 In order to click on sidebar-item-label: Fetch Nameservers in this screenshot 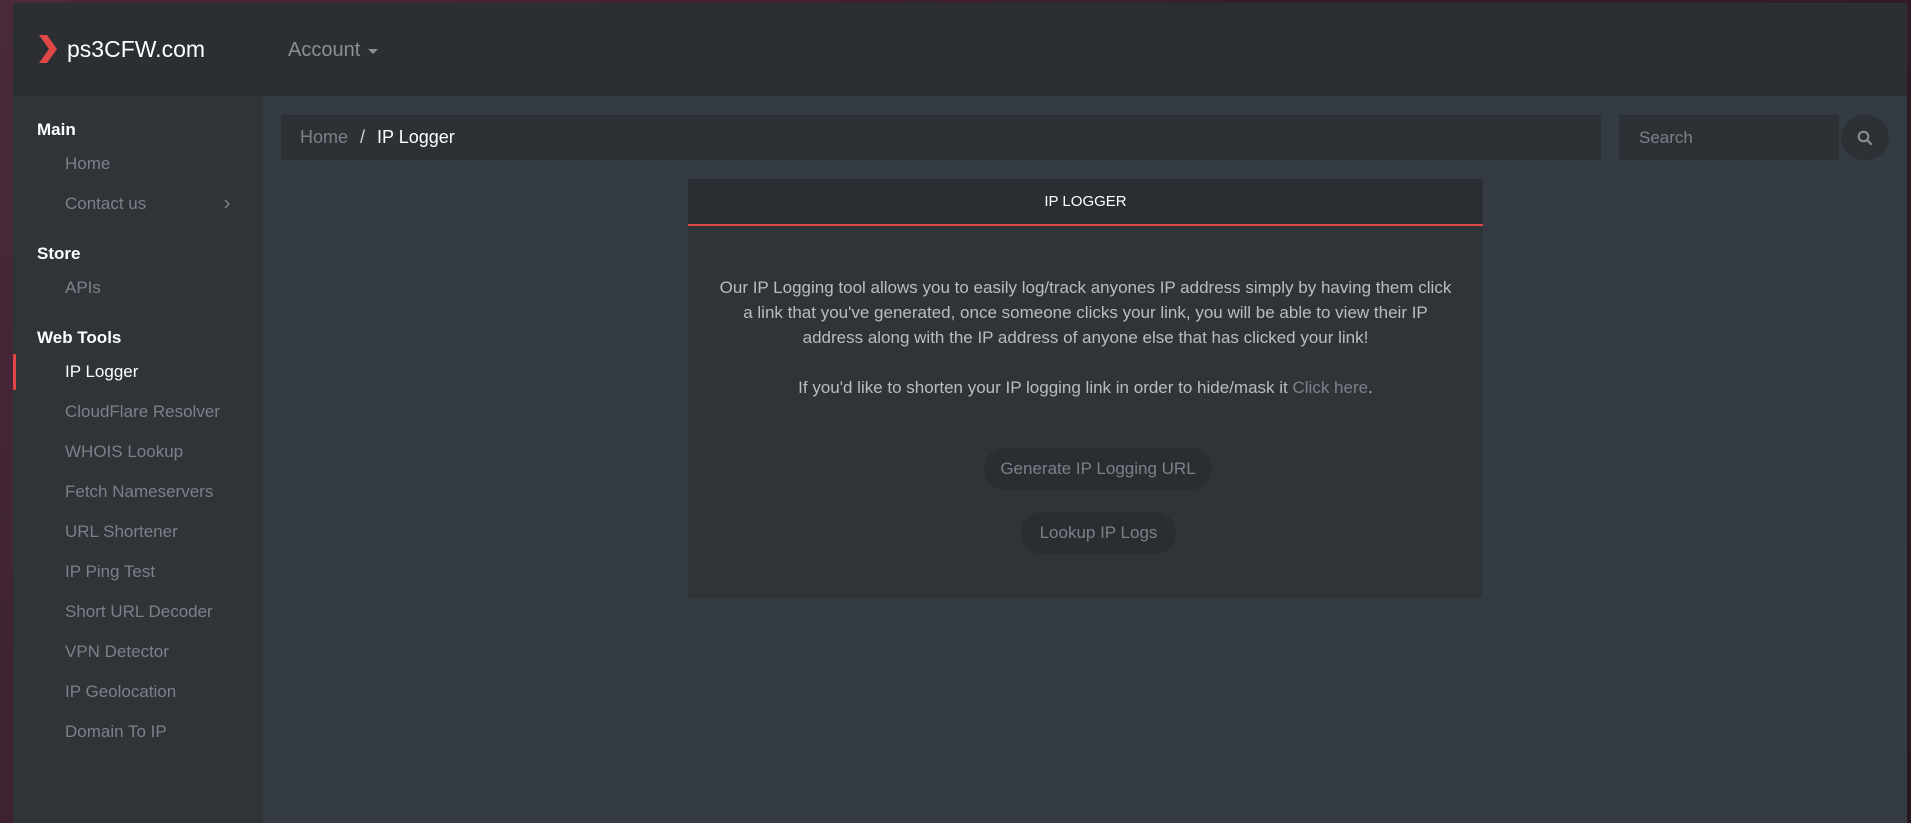, I will do `click(139, 491)`.